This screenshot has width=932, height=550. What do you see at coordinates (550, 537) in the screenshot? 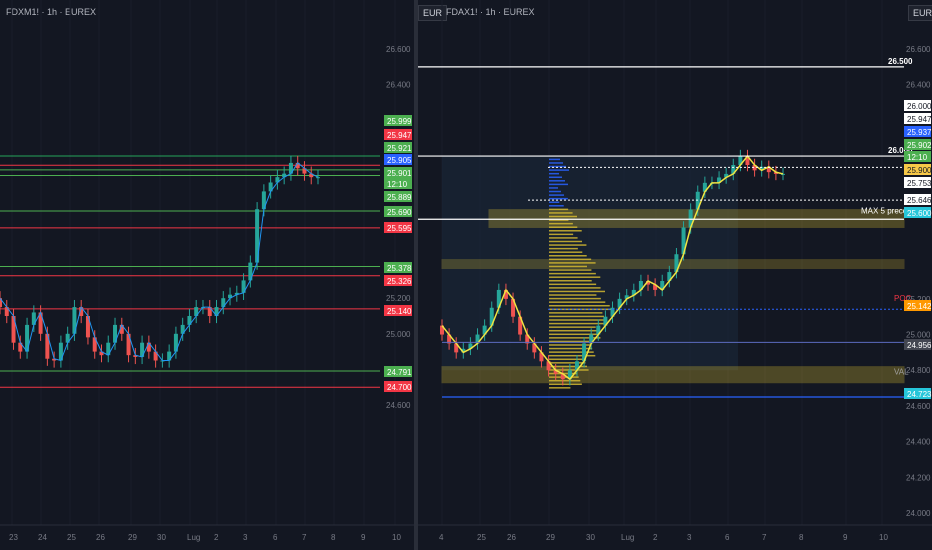
I see `right-time-tick: 29` at bounding box center [550, 537].